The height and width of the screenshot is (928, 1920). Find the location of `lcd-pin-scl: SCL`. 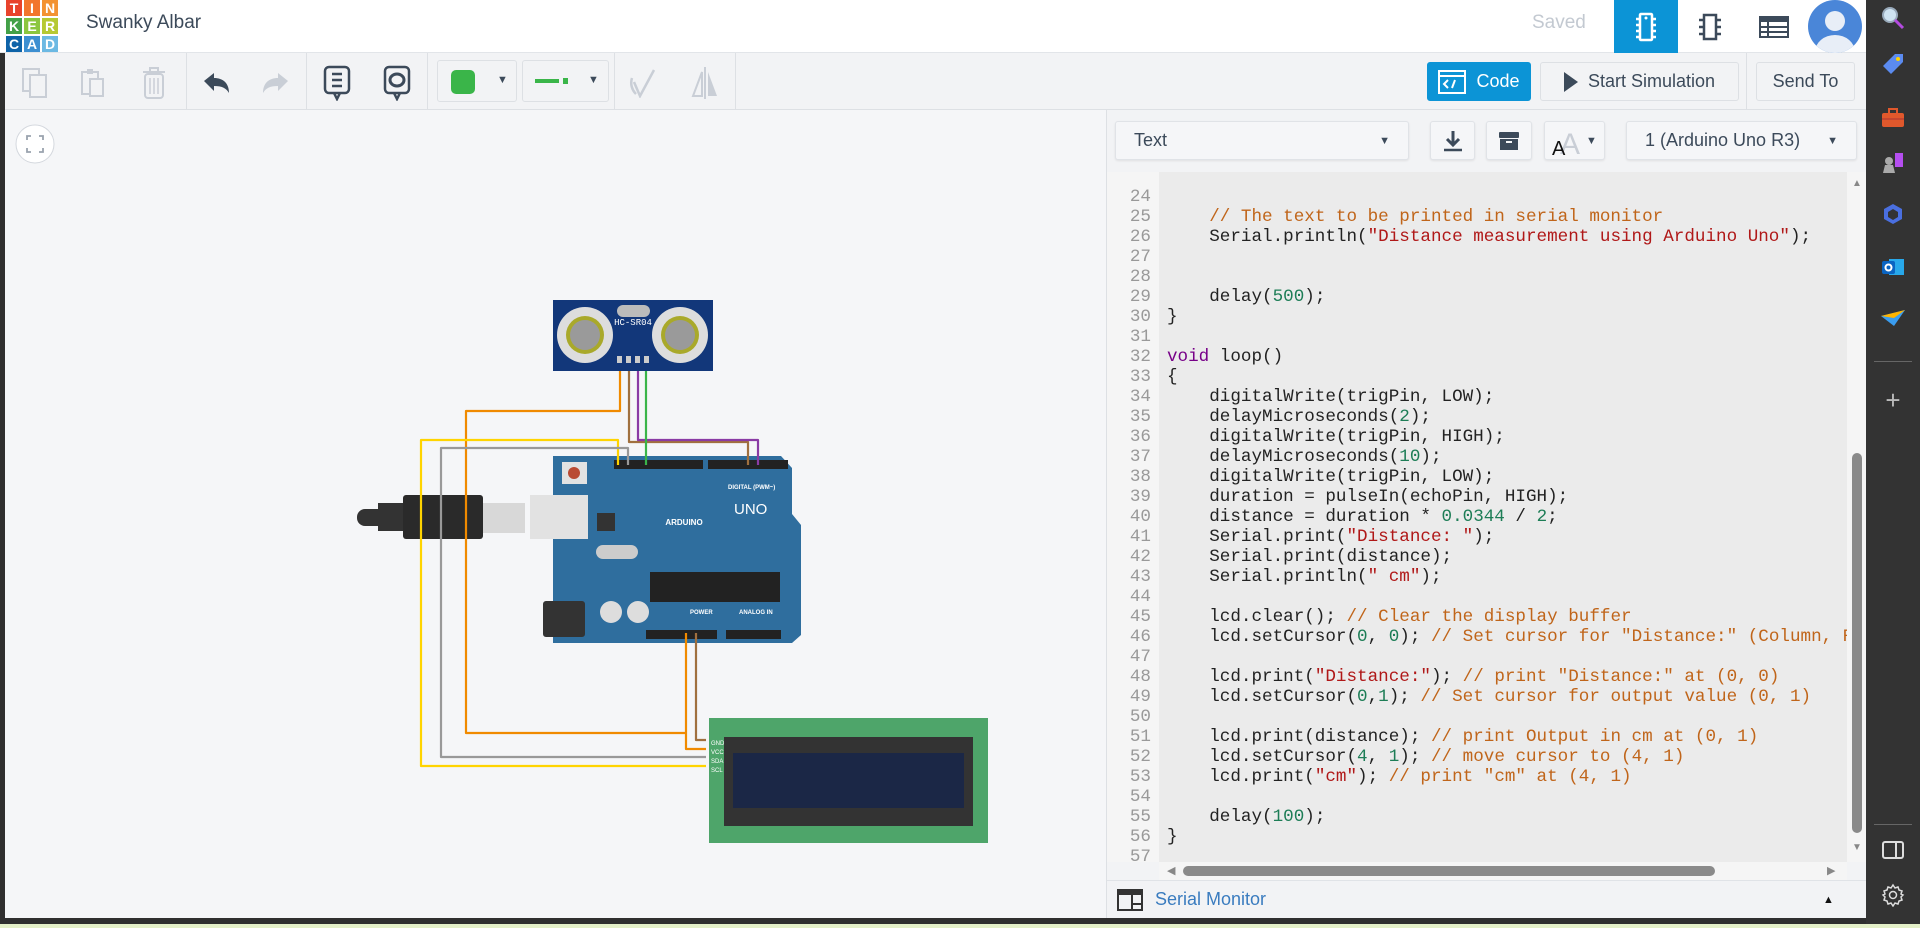

lcd-pin-scl: SCL is located at coordinates (717, 771).